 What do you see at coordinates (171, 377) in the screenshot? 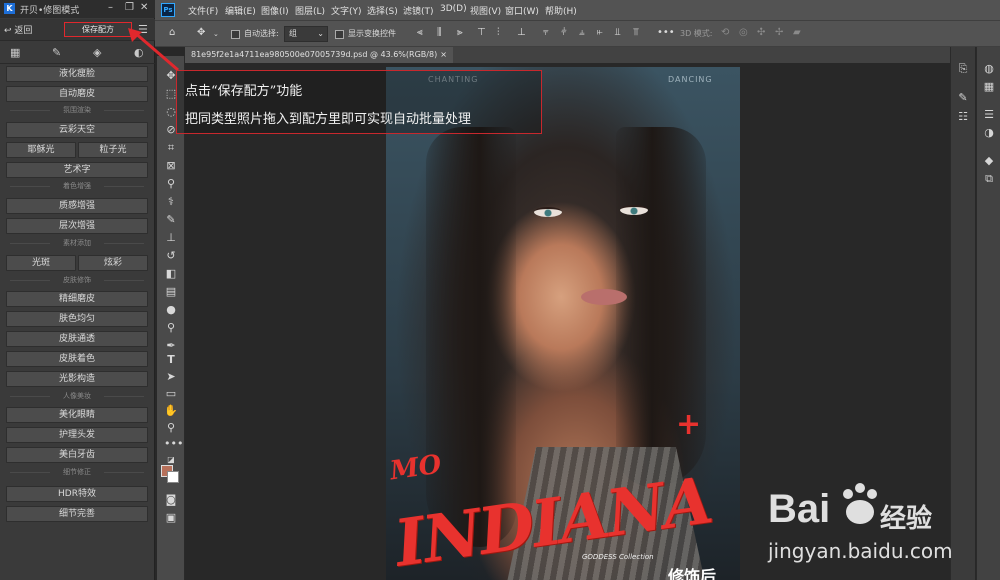
I see `path-select-icon: ➤` at bounding box center [171, 377].